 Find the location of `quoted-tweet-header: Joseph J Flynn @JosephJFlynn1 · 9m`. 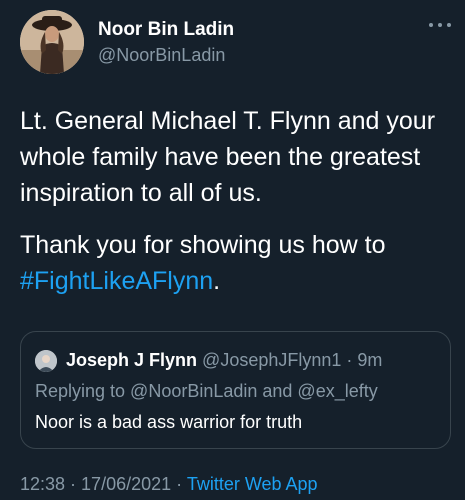

quoted-tweet-header: Joseph J Flynn @JosephJFlynn1 · 9m is located at coordinates (224, 360).